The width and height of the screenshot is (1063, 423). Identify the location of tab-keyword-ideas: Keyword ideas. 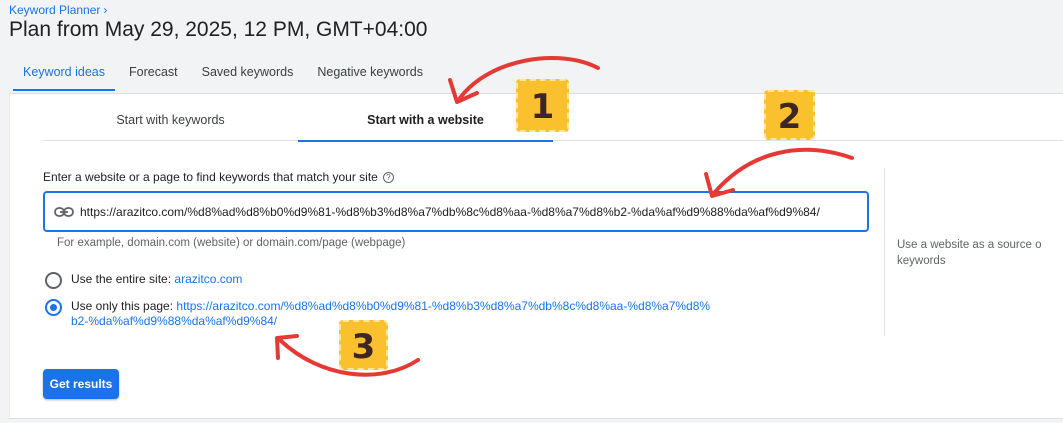
(64, 78).